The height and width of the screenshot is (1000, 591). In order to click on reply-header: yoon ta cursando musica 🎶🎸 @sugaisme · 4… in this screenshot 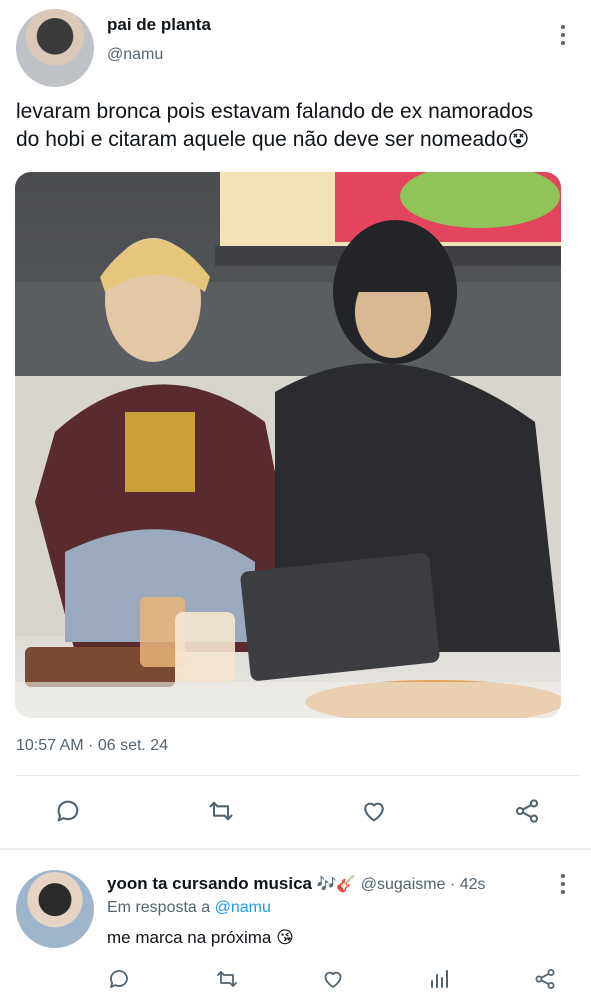, I will do `click(296, 884)`.